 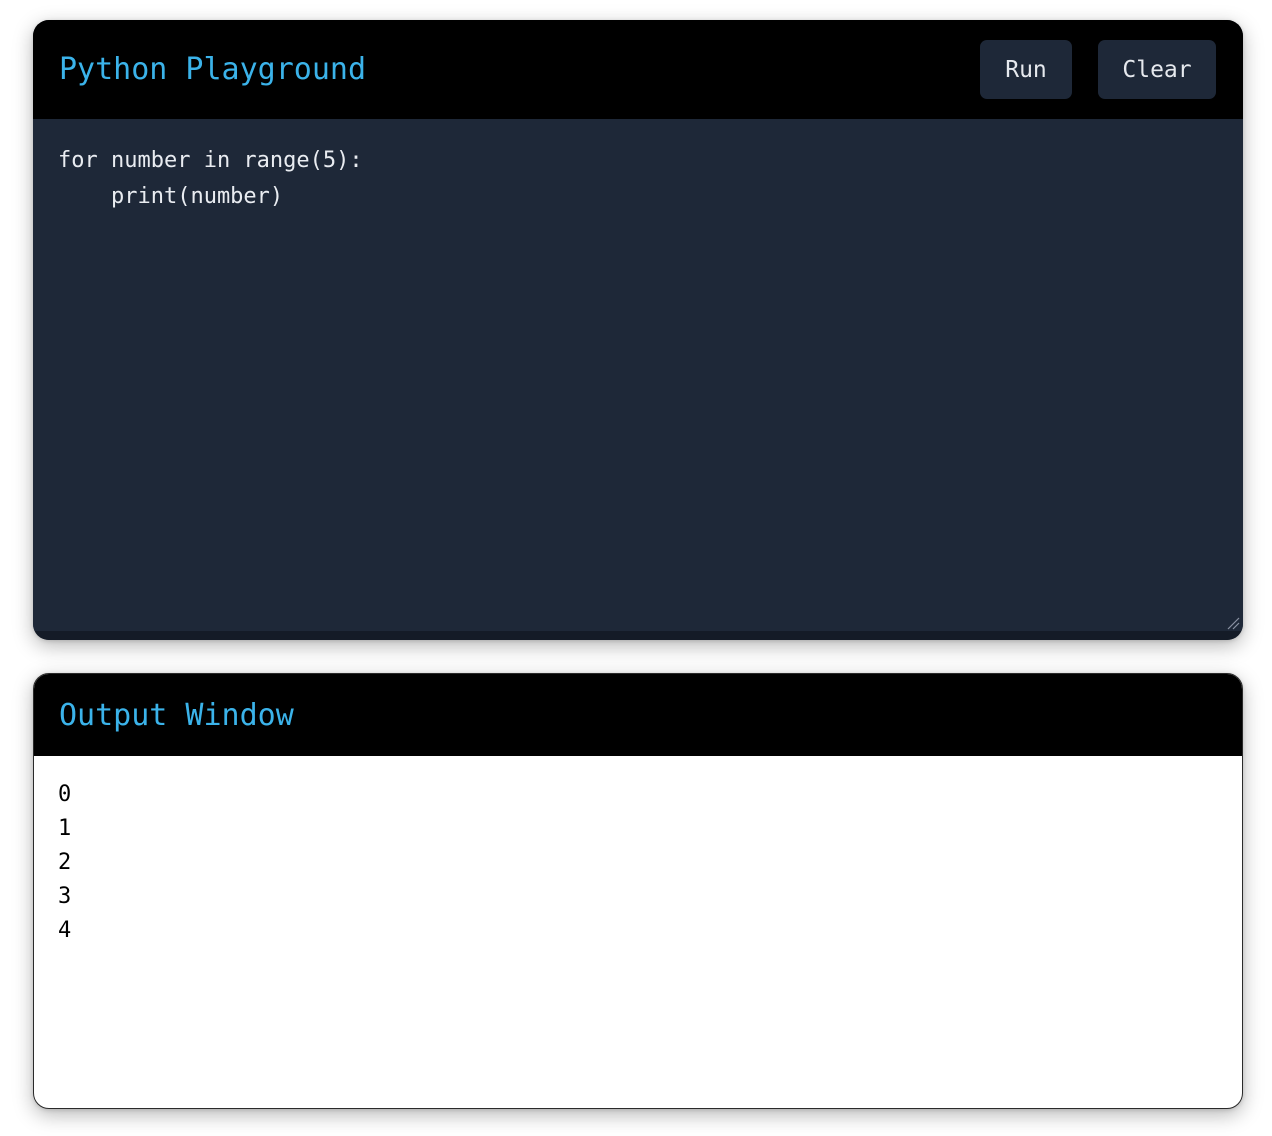 I want to click on editor-header: Python Playground Run Clear, so click(x=638, y=69).